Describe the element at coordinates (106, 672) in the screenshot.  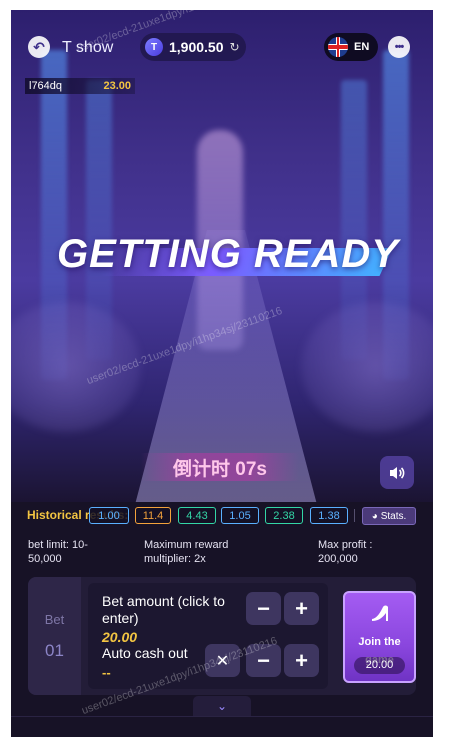
I see `auto-cashout-value: --` at that location.